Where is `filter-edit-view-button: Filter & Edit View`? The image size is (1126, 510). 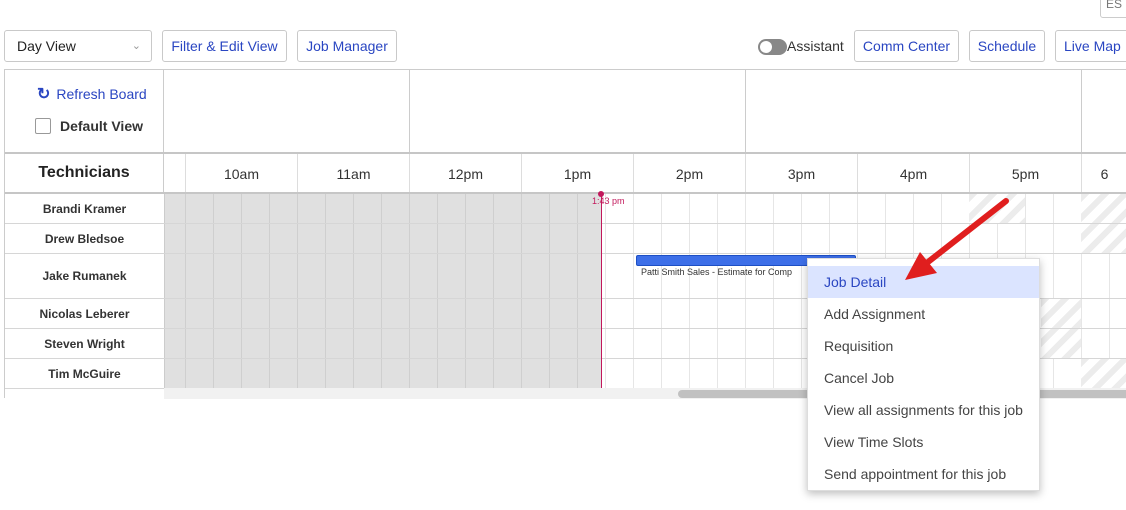
filter-edit-view-button: Filter & Edit View is located at coordinates (224, 46).